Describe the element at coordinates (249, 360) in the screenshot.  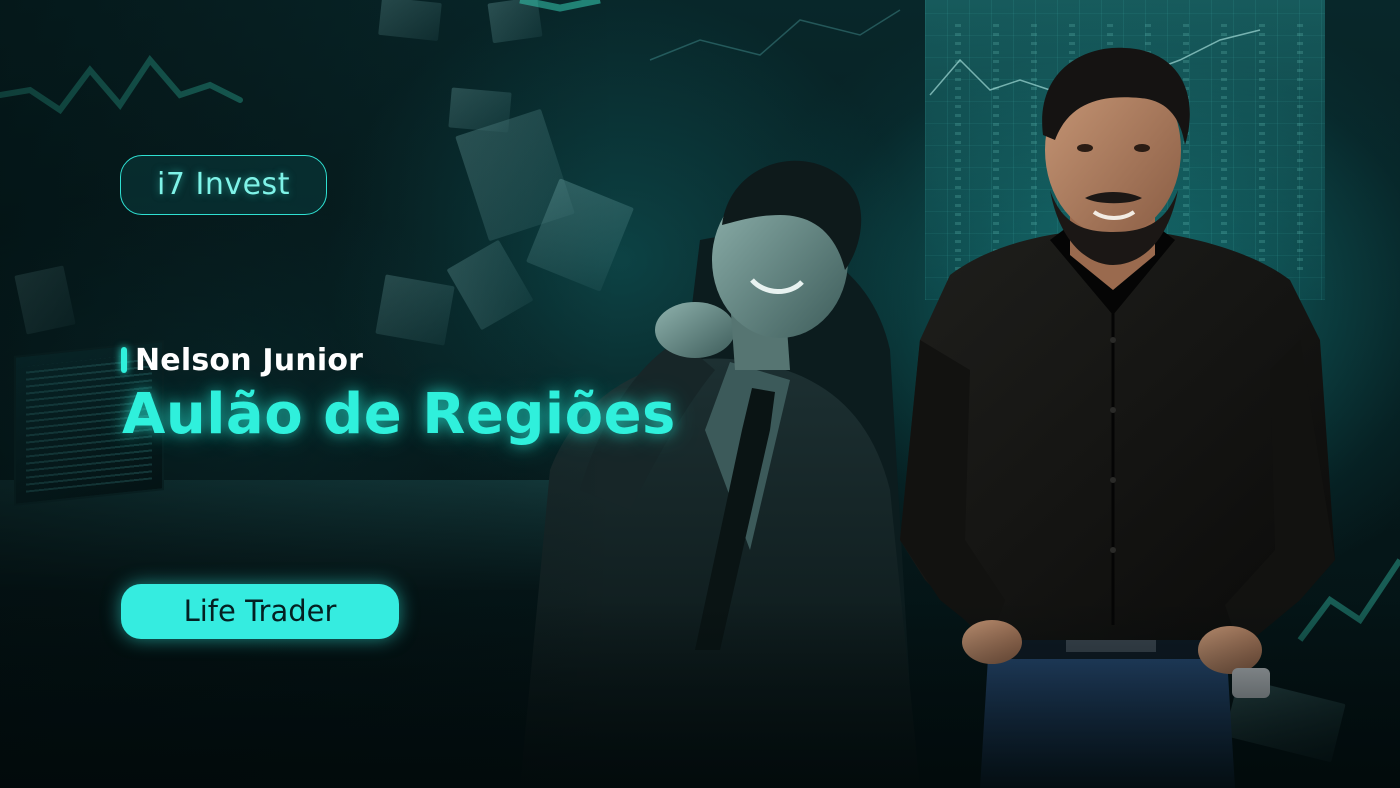
I see `presenter-name: Nelson Junior` at that location.